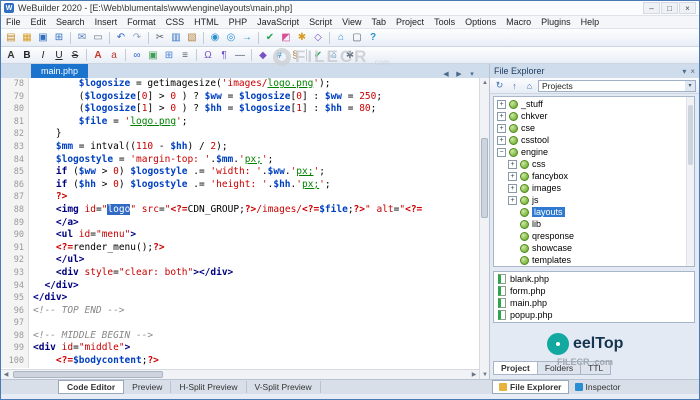 This screenshot has width=700, height=400. Describe the element at coordinates (224, 55) in the screenshot. I see `paragraph-icon: ¶` at that location.